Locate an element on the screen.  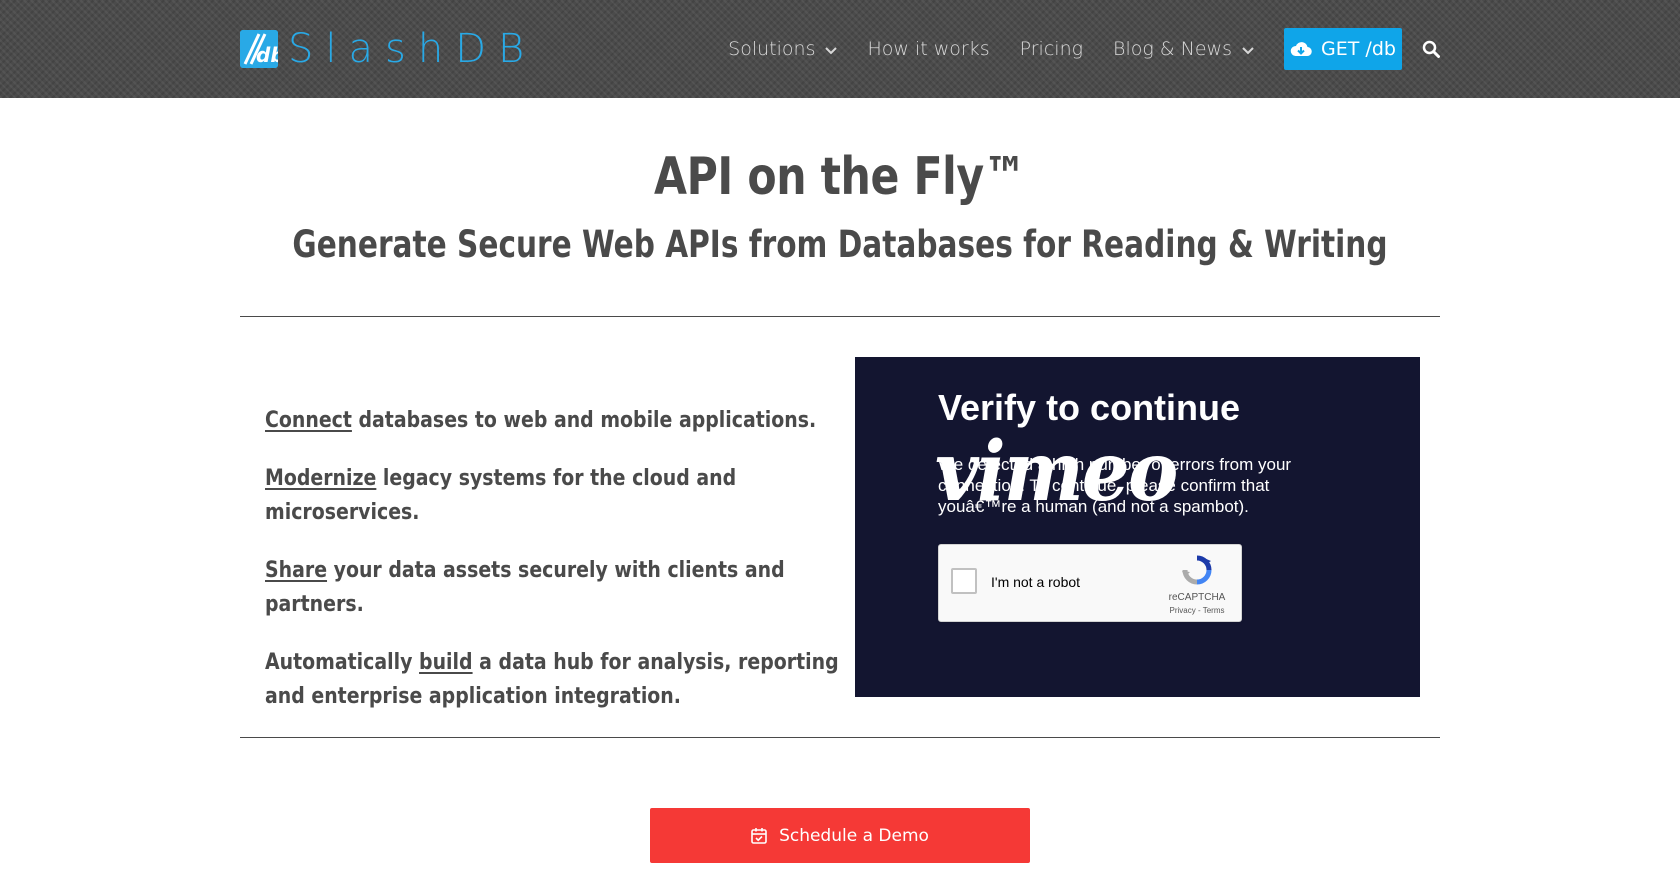
site-logo: db SlashDB is located at coordinates (388, 49).